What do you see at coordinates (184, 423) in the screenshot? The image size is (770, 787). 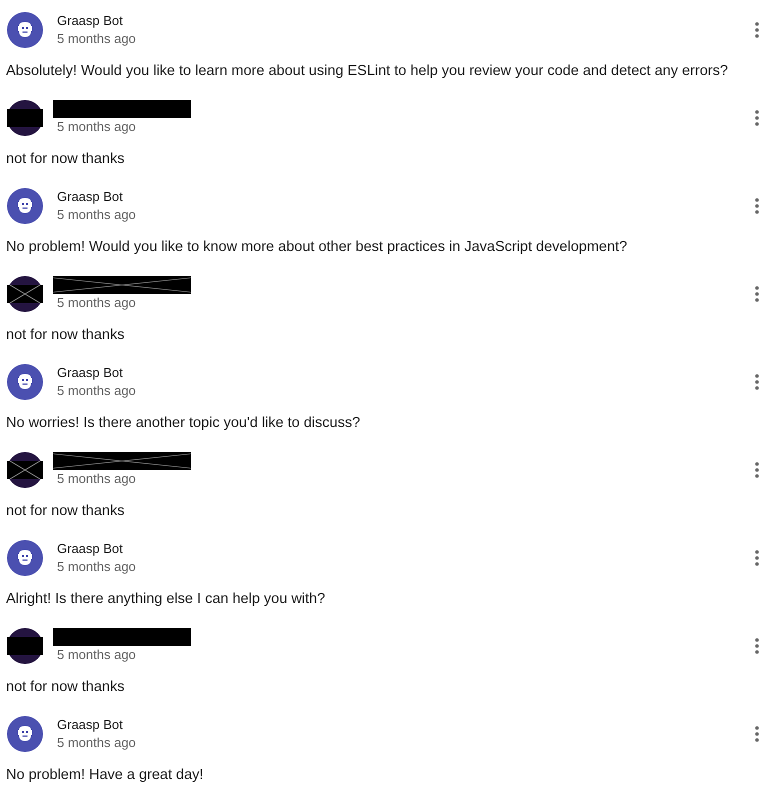 I see `message-text: No worries! Is there another topic you'd like to discuss?` at bounding box center [184, 423].